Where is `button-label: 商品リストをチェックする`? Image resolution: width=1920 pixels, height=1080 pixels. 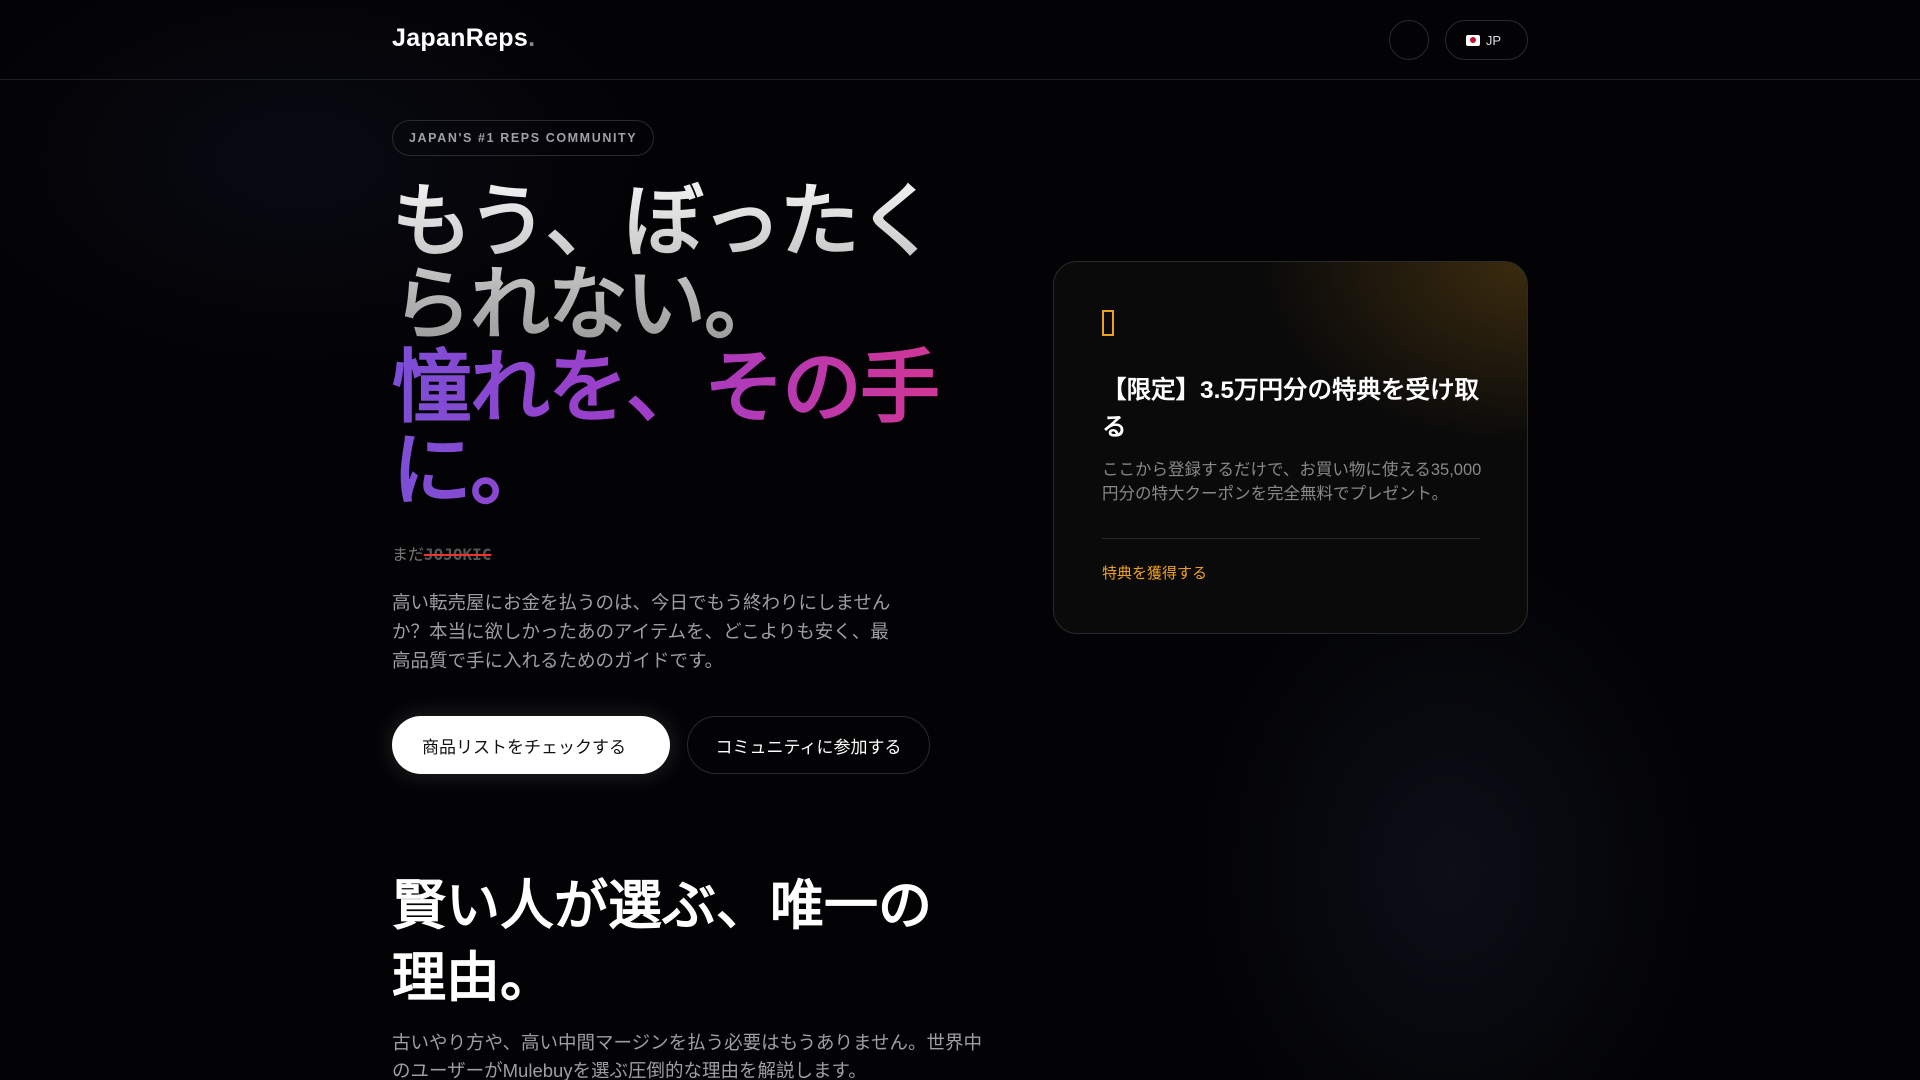
button-label: 商品リストをチェックする is located at coordinates (524, 747).